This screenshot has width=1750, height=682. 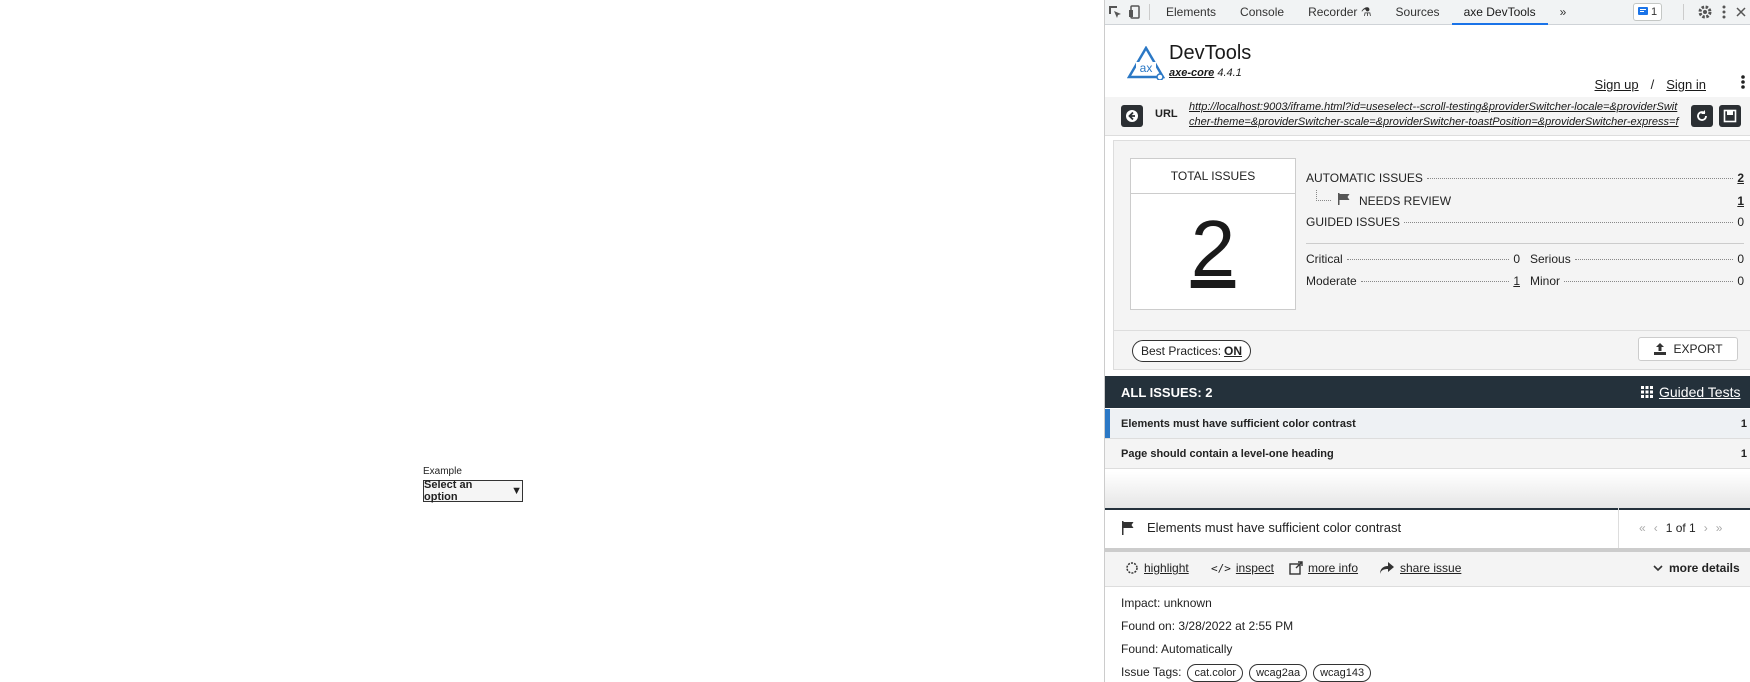 I want to click on panel-splitter, so click(x=1427, y=491).